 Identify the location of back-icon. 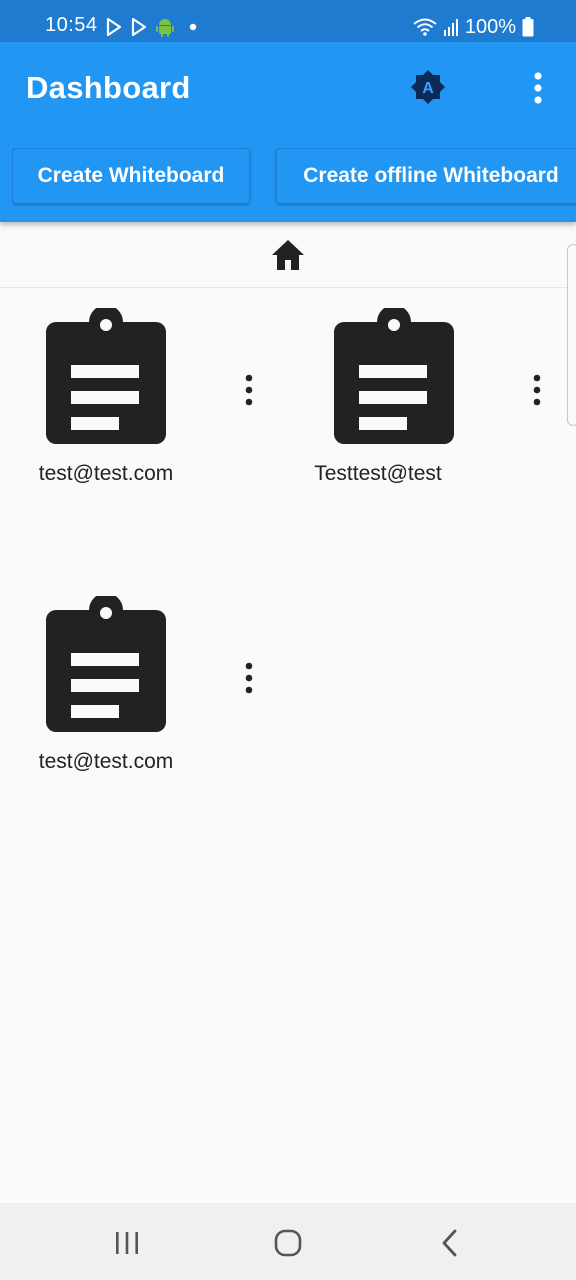
(450, 1243).